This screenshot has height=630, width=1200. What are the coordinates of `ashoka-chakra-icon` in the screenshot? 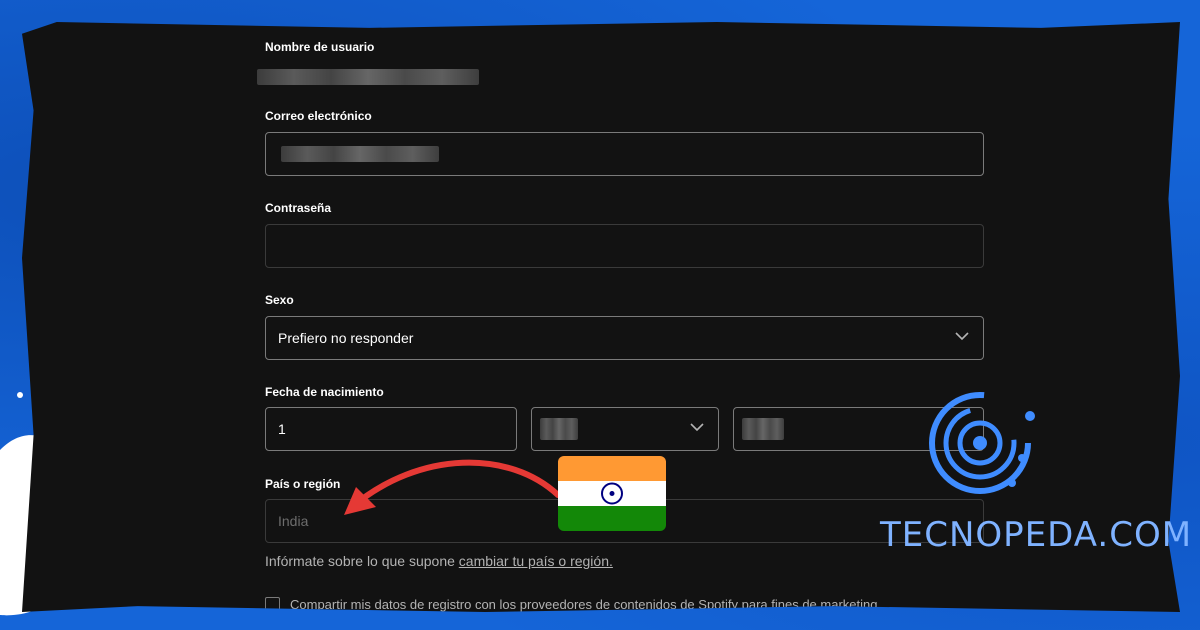 It's located at (612, 493).